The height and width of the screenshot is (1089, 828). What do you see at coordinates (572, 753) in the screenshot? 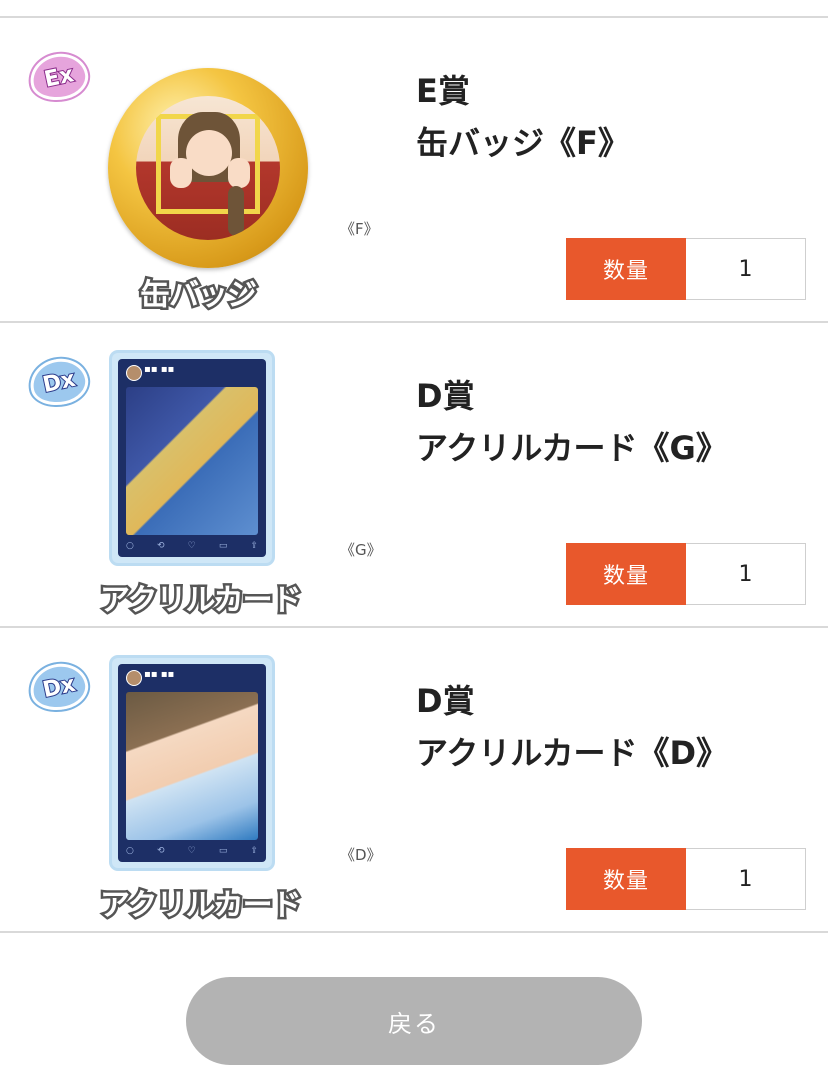
I see `prize-name: アクリルカード《D》` at bounding box center [572, 753].